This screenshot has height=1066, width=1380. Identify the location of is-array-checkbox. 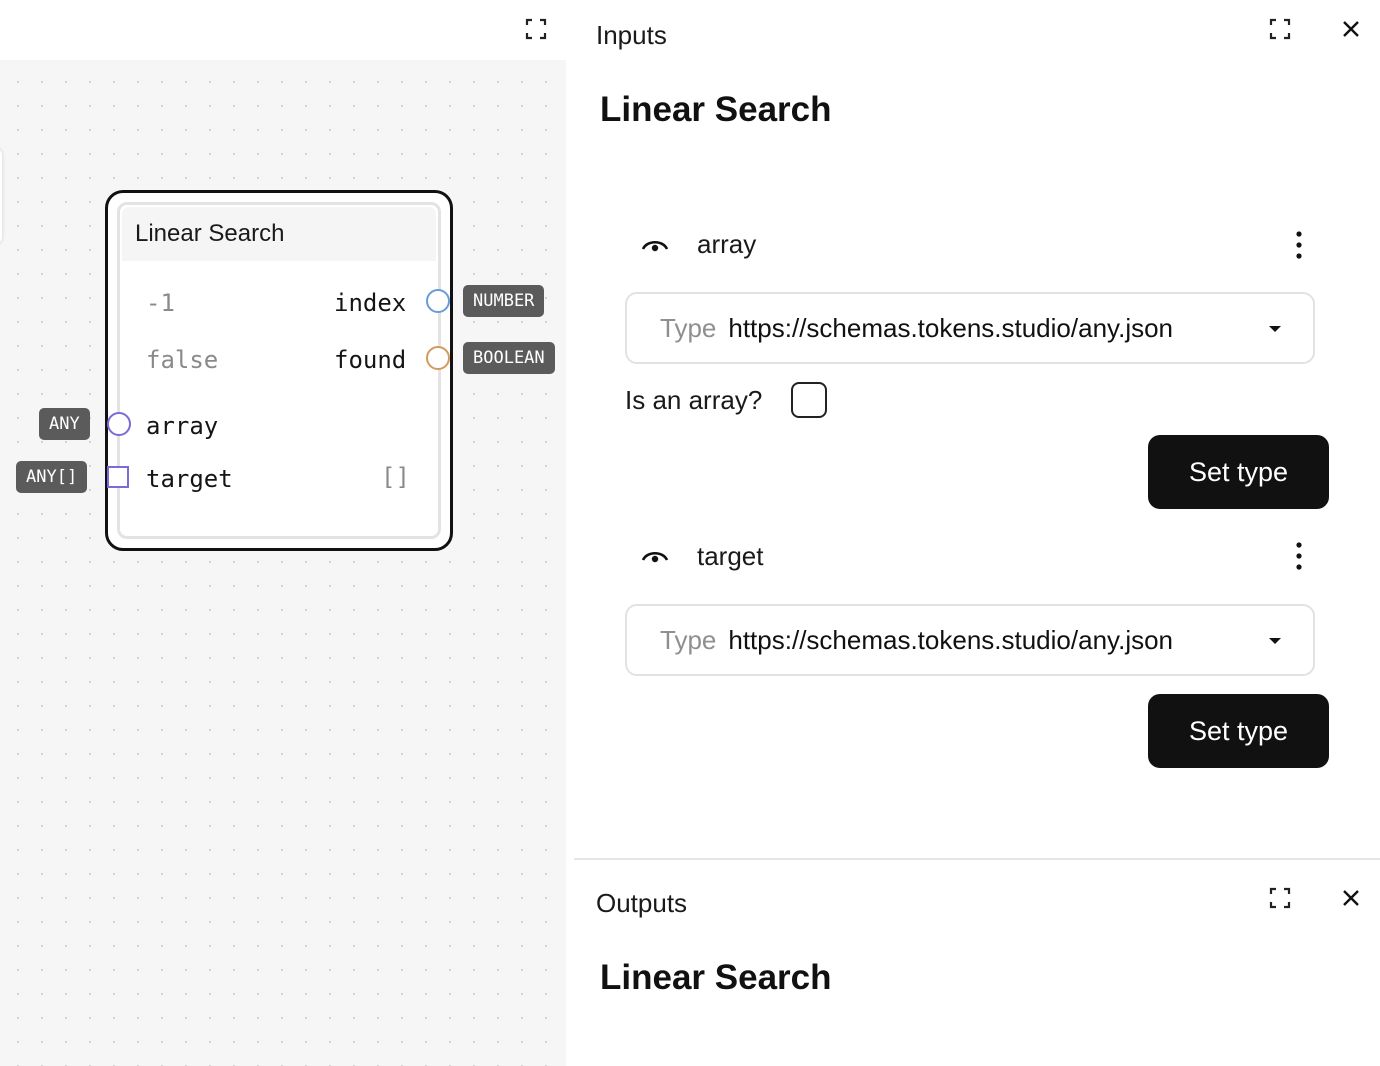
(809, 400).